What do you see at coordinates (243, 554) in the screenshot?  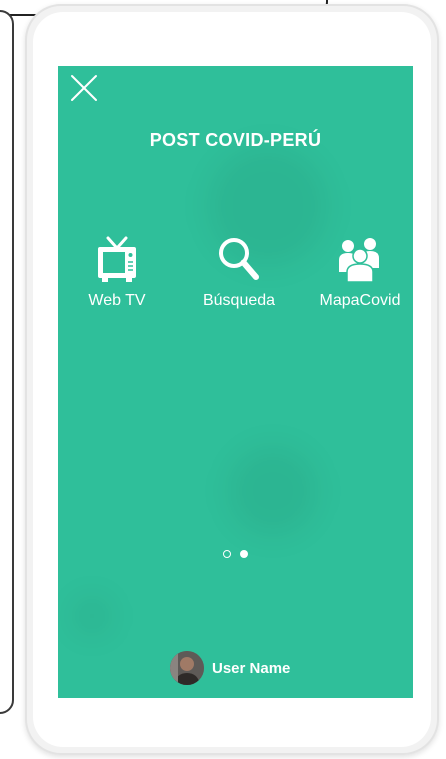 I see `page-dot-2-active` at bounding box center [243, 554].